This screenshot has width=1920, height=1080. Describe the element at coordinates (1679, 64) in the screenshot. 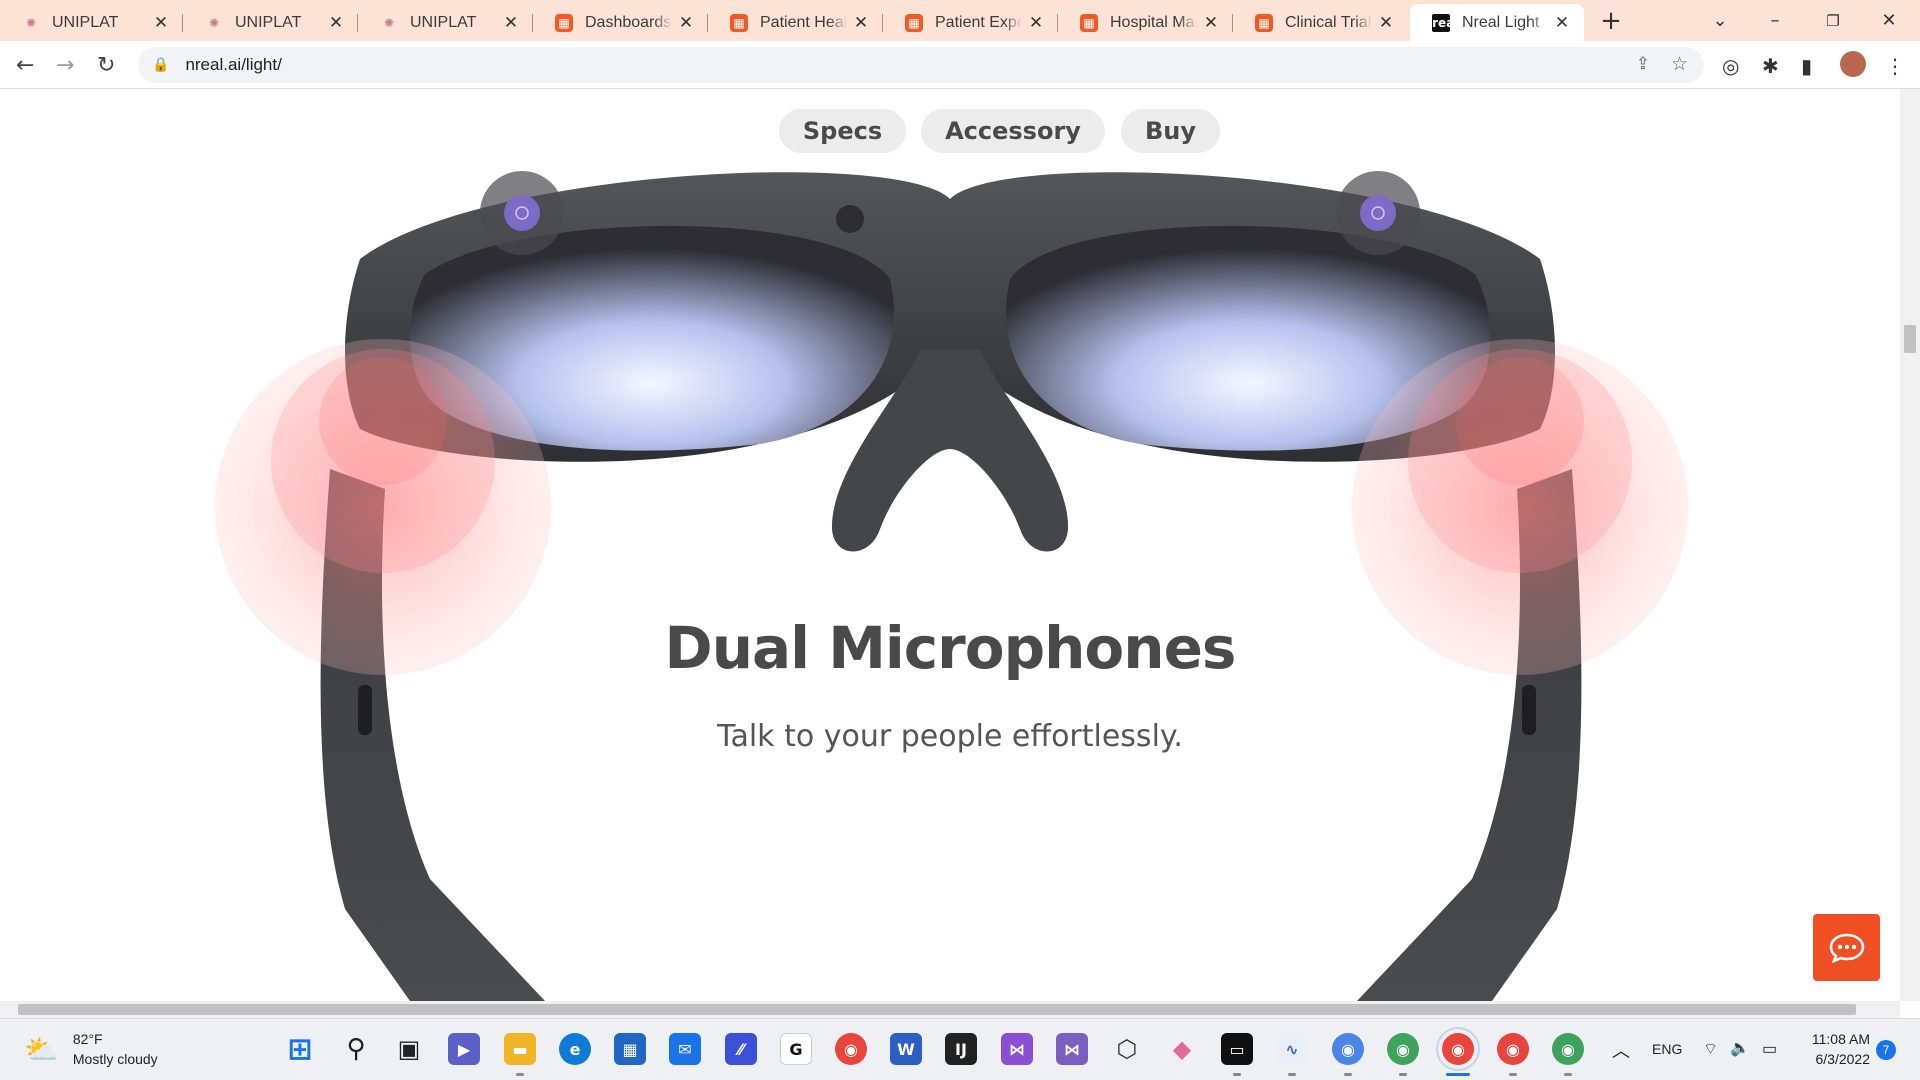

I see `bookmark-star-icon: ☆` at that location.